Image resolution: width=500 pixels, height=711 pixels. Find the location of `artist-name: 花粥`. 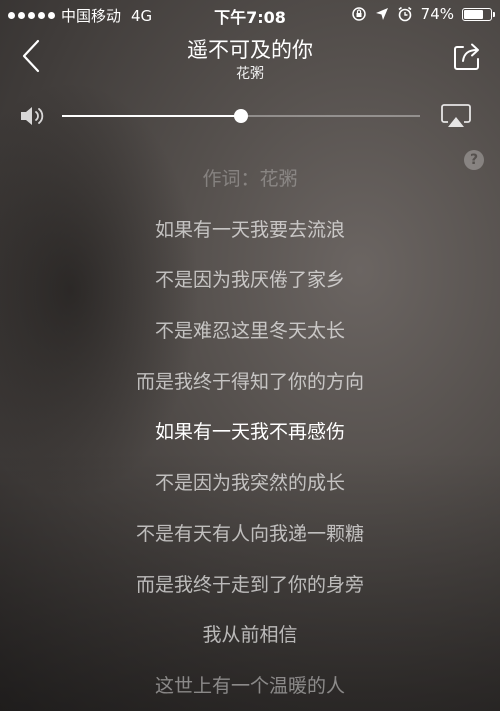

artist-name: 花粥 is located at coordinates (250, 74).